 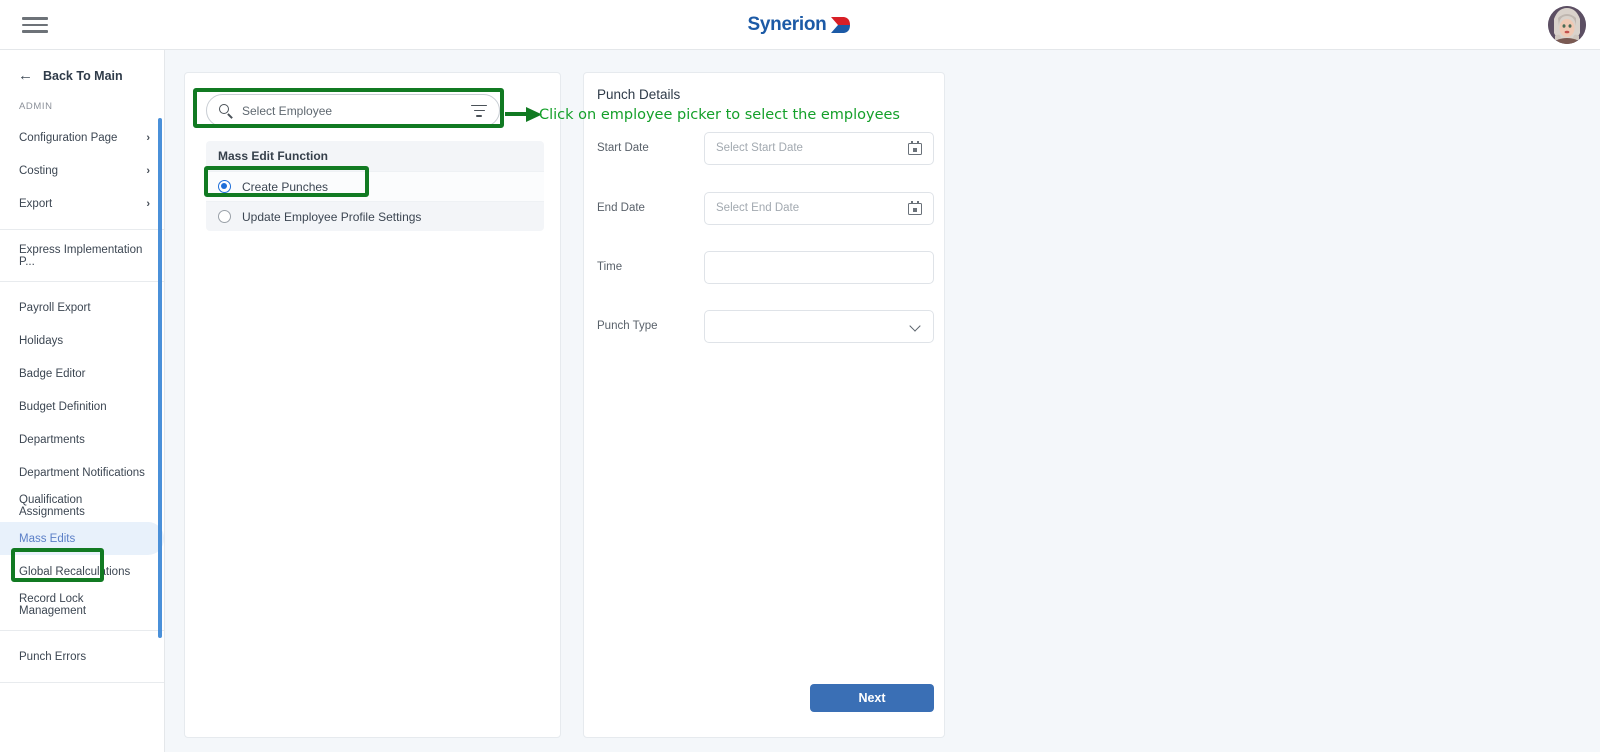 I want to click on sidebar-item-department-notifications: Department Notifications, so click(x=82, y=472).